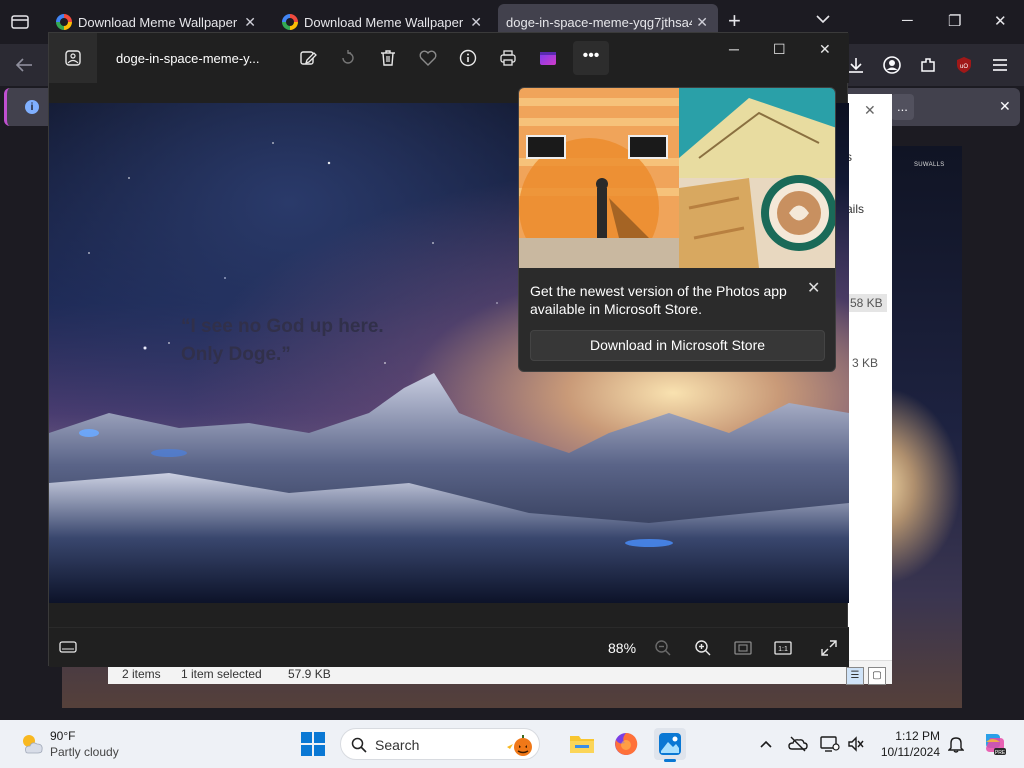 The width and height of the screenshot is (1024, 768). Describe the element at coordinates (449, 58) in the screenshot. I see `photos-titlebar: doge-in-space-meme-y... ••• ─ ☐ ✕` at that location.